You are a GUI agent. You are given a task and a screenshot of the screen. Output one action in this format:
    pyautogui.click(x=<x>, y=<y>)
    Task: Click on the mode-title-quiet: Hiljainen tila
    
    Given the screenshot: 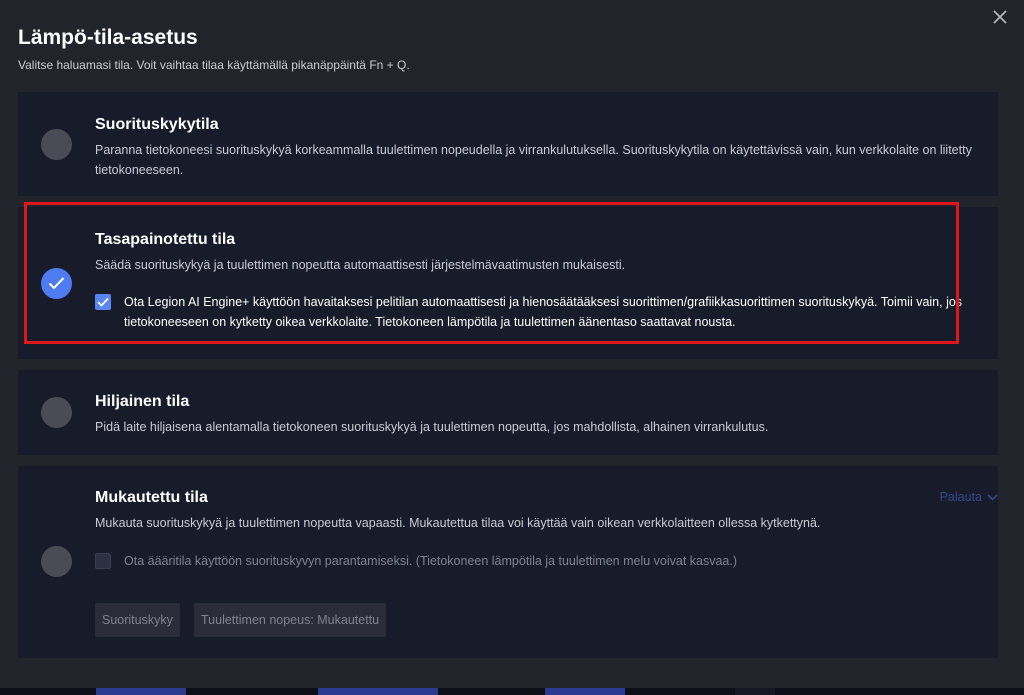 What is the action you would take?
    pyautogui.click(x=142, y=401)
    